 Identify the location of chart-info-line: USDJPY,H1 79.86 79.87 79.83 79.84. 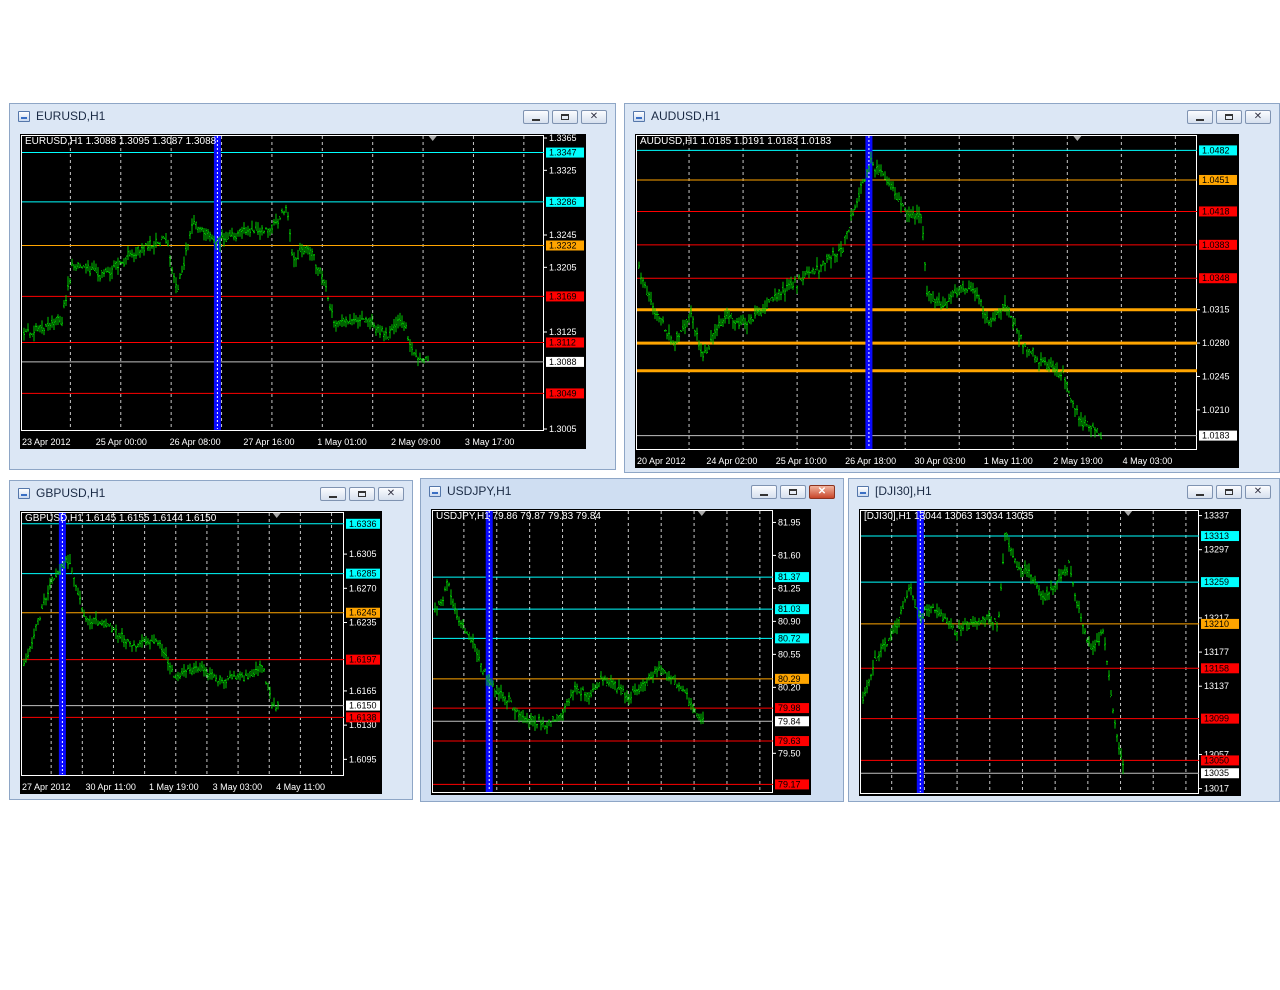
(518, 516).